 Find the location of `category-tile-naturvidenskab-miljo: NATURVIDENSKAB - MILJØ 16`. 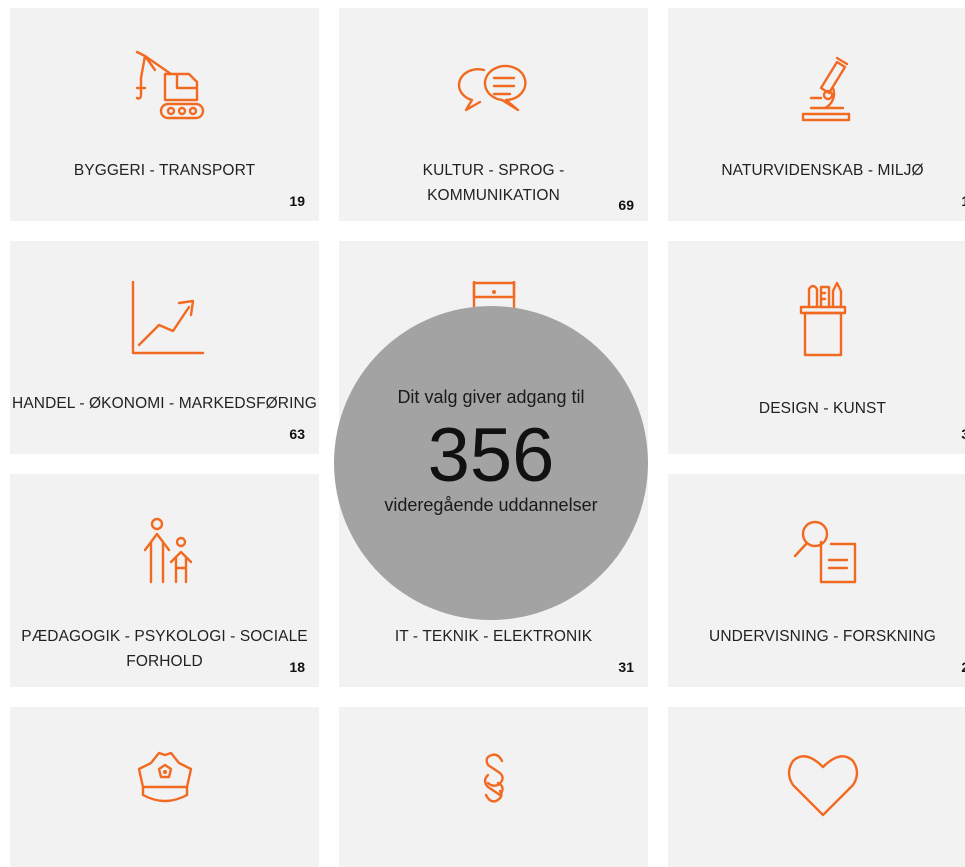

category-tile-naturvidenskab-miljo: NATURVIDENSKAB - MILJØ 16 is located at coordinates (816, 114).